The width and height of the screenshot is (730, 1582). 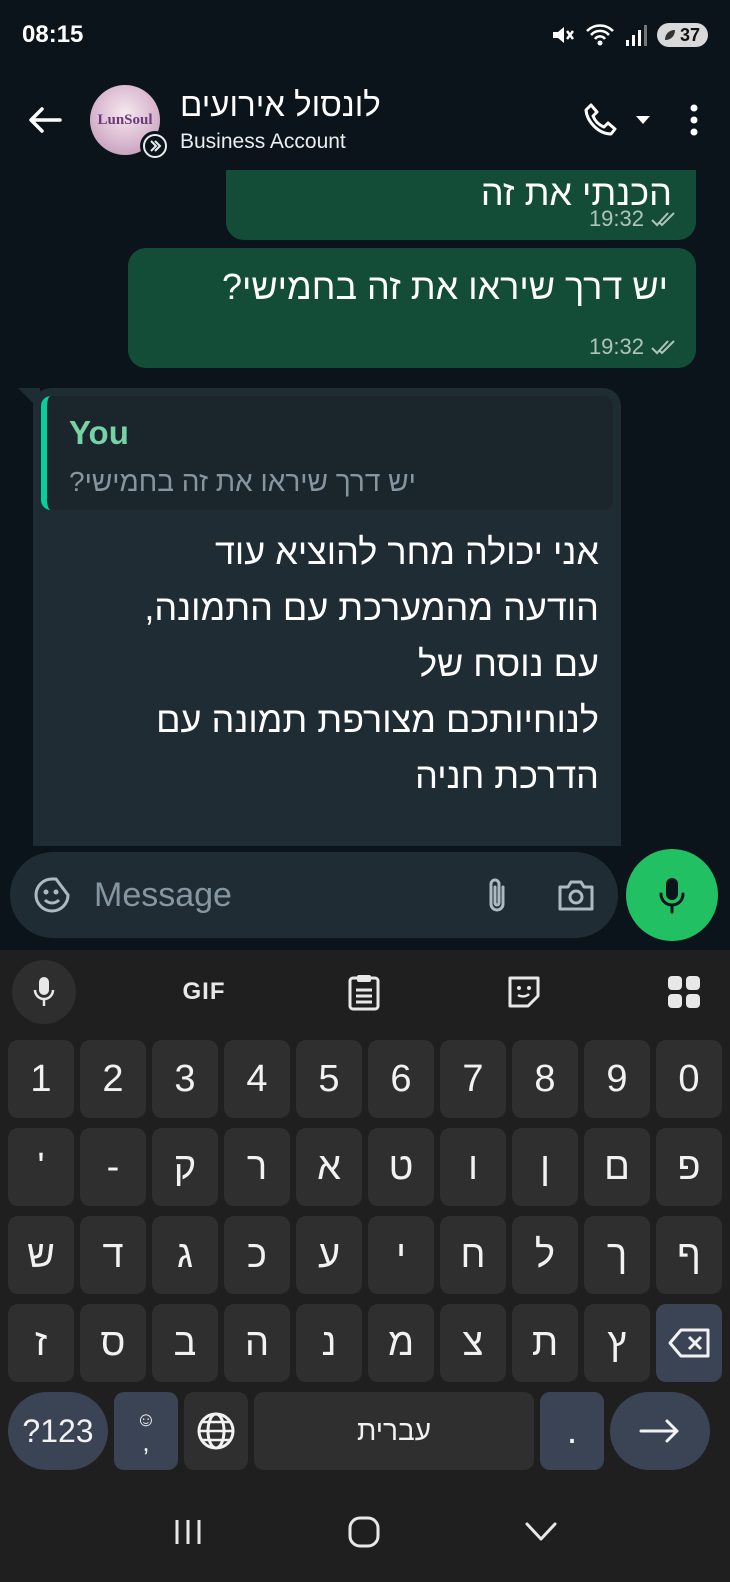 I want to click on gif-button: GIF, so click(x=204, y=992).